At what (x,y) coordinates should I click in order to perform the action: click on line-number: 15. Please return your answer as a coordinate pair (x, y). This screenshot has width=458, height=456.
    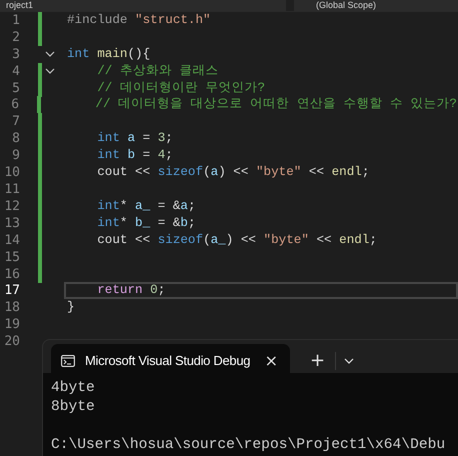
    Looking at the image, I should click on (11, 257).